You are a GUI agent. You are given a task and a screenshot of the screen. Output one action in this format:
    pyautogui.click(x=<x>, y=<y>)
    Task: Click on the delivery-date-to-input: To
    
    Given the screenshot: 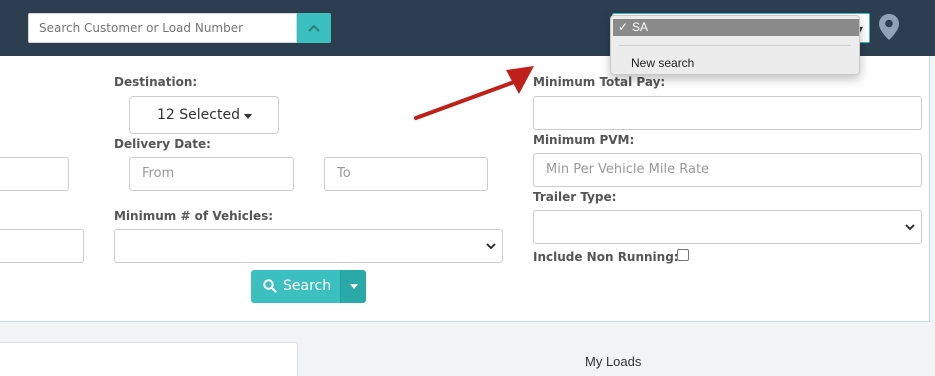 What is the action you would take?
    pyautogui.click(x=406, y=174)
    